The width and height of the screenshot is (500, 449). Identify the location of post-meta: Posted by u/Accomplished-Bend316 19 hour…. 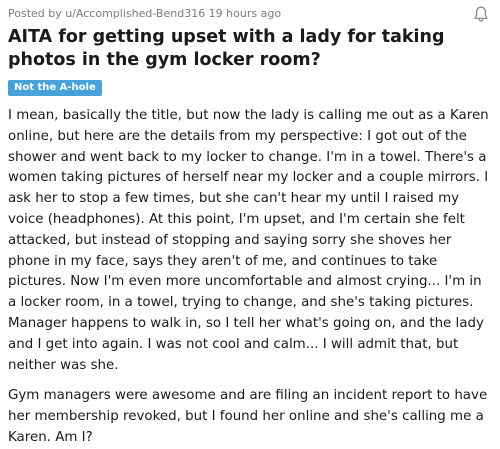
(145, 13).